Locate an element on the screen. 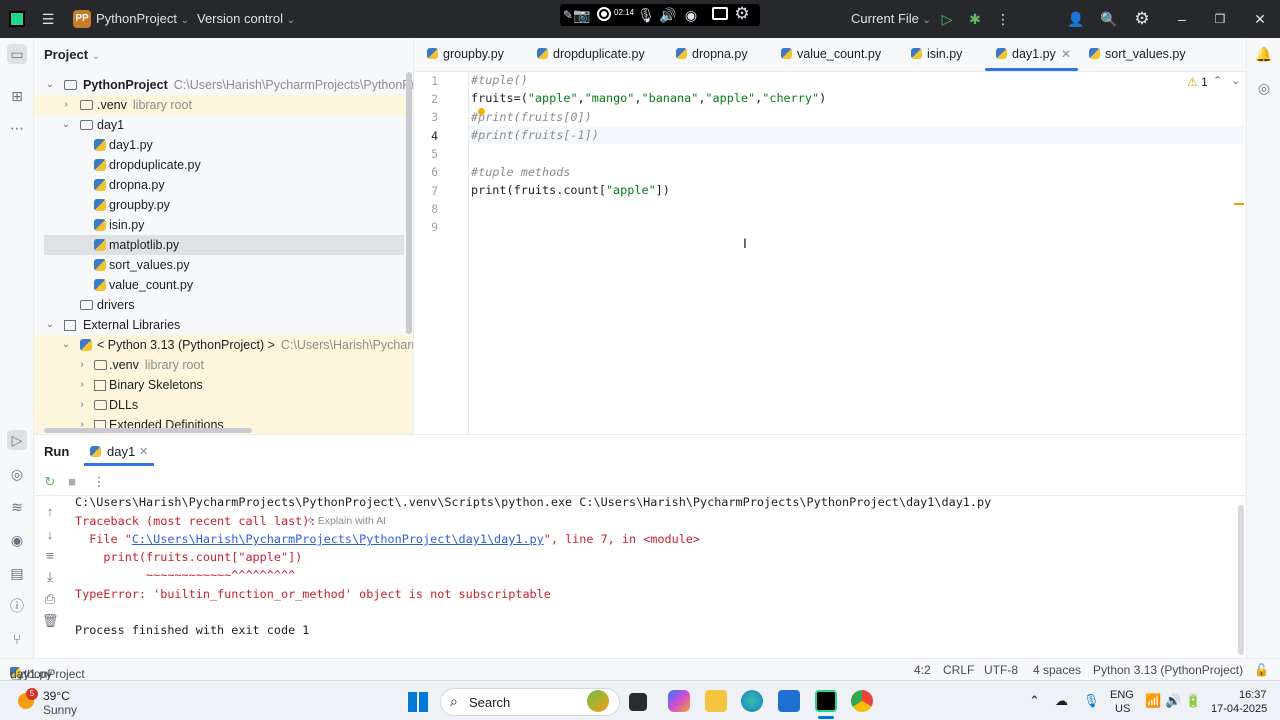 Image resolution: width=1280 pixels, height=720 pixels. app-logo-icon is located at coordinates (17, 19).